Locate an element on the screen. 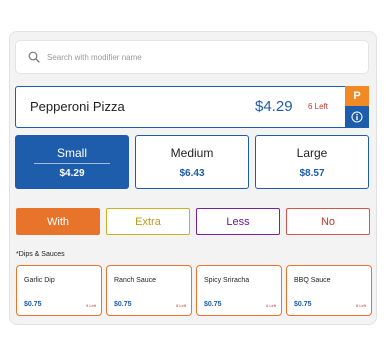 This screenshot has width=386, height=357. info-button is located at coordinates (357, 117).